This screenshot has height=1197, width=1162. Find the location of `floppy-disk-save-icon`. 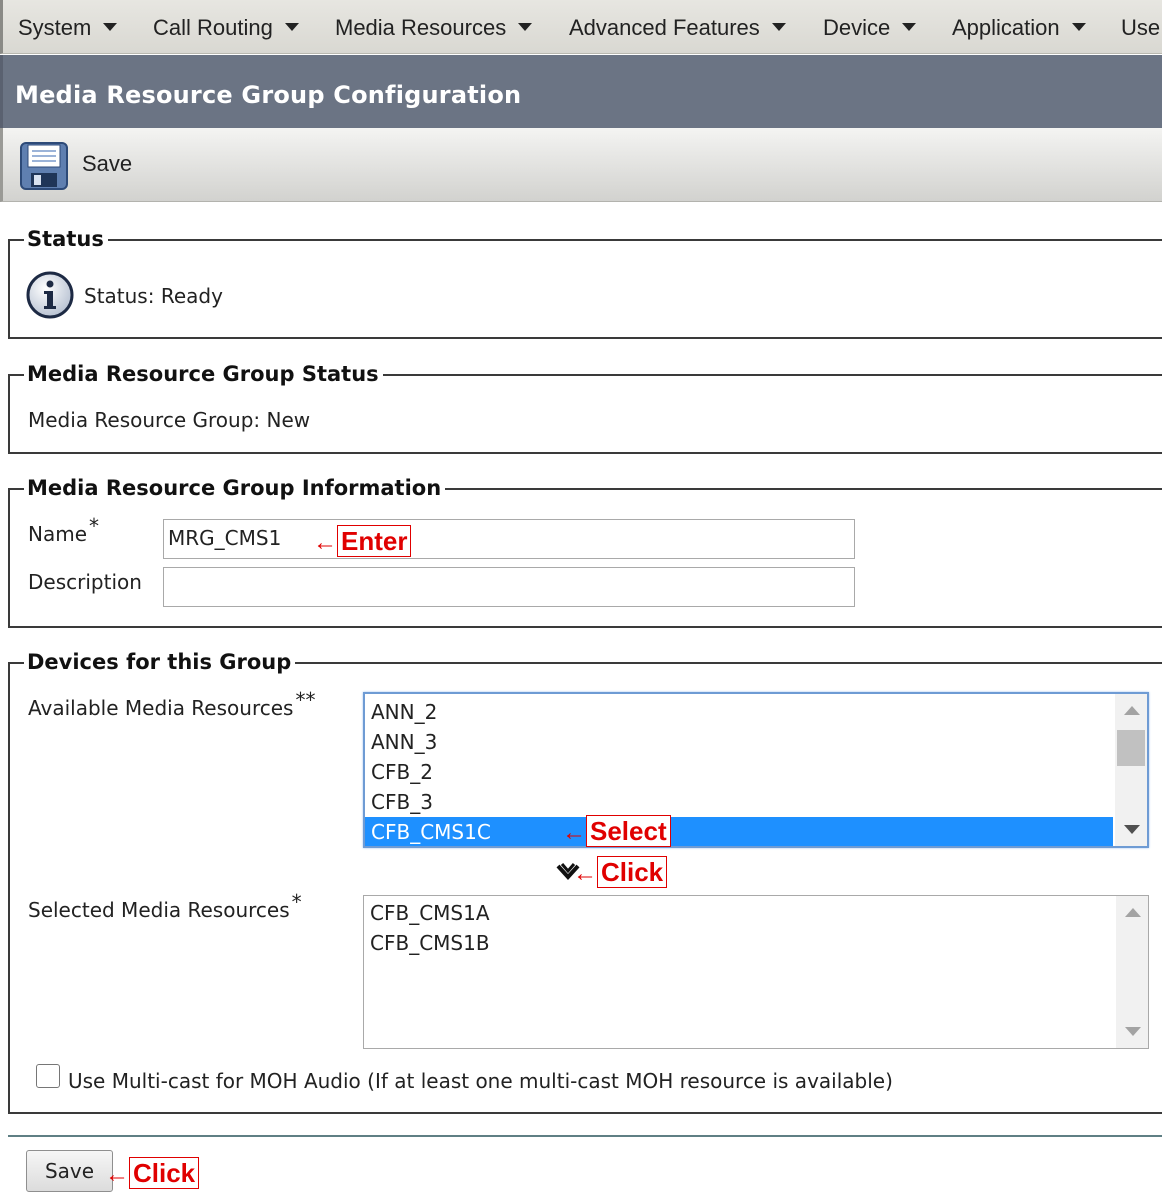

floppy-disk-save-icon is located at coordinates (44, 166).